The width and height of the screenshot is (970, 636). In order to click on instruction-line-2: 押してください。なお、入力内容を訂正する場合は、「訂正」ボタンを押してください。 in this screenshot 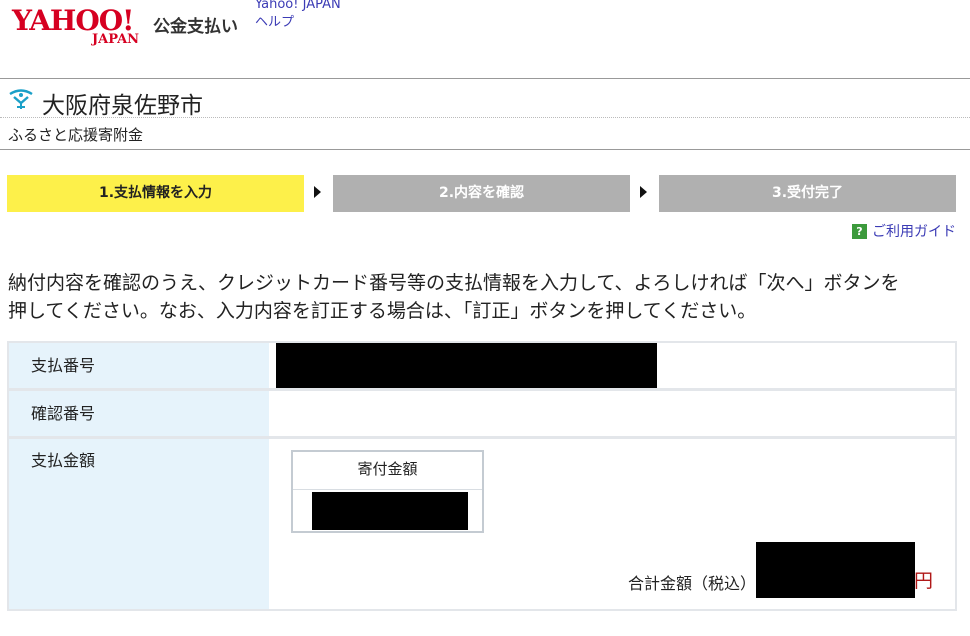, I will do `click(382, 311)`.